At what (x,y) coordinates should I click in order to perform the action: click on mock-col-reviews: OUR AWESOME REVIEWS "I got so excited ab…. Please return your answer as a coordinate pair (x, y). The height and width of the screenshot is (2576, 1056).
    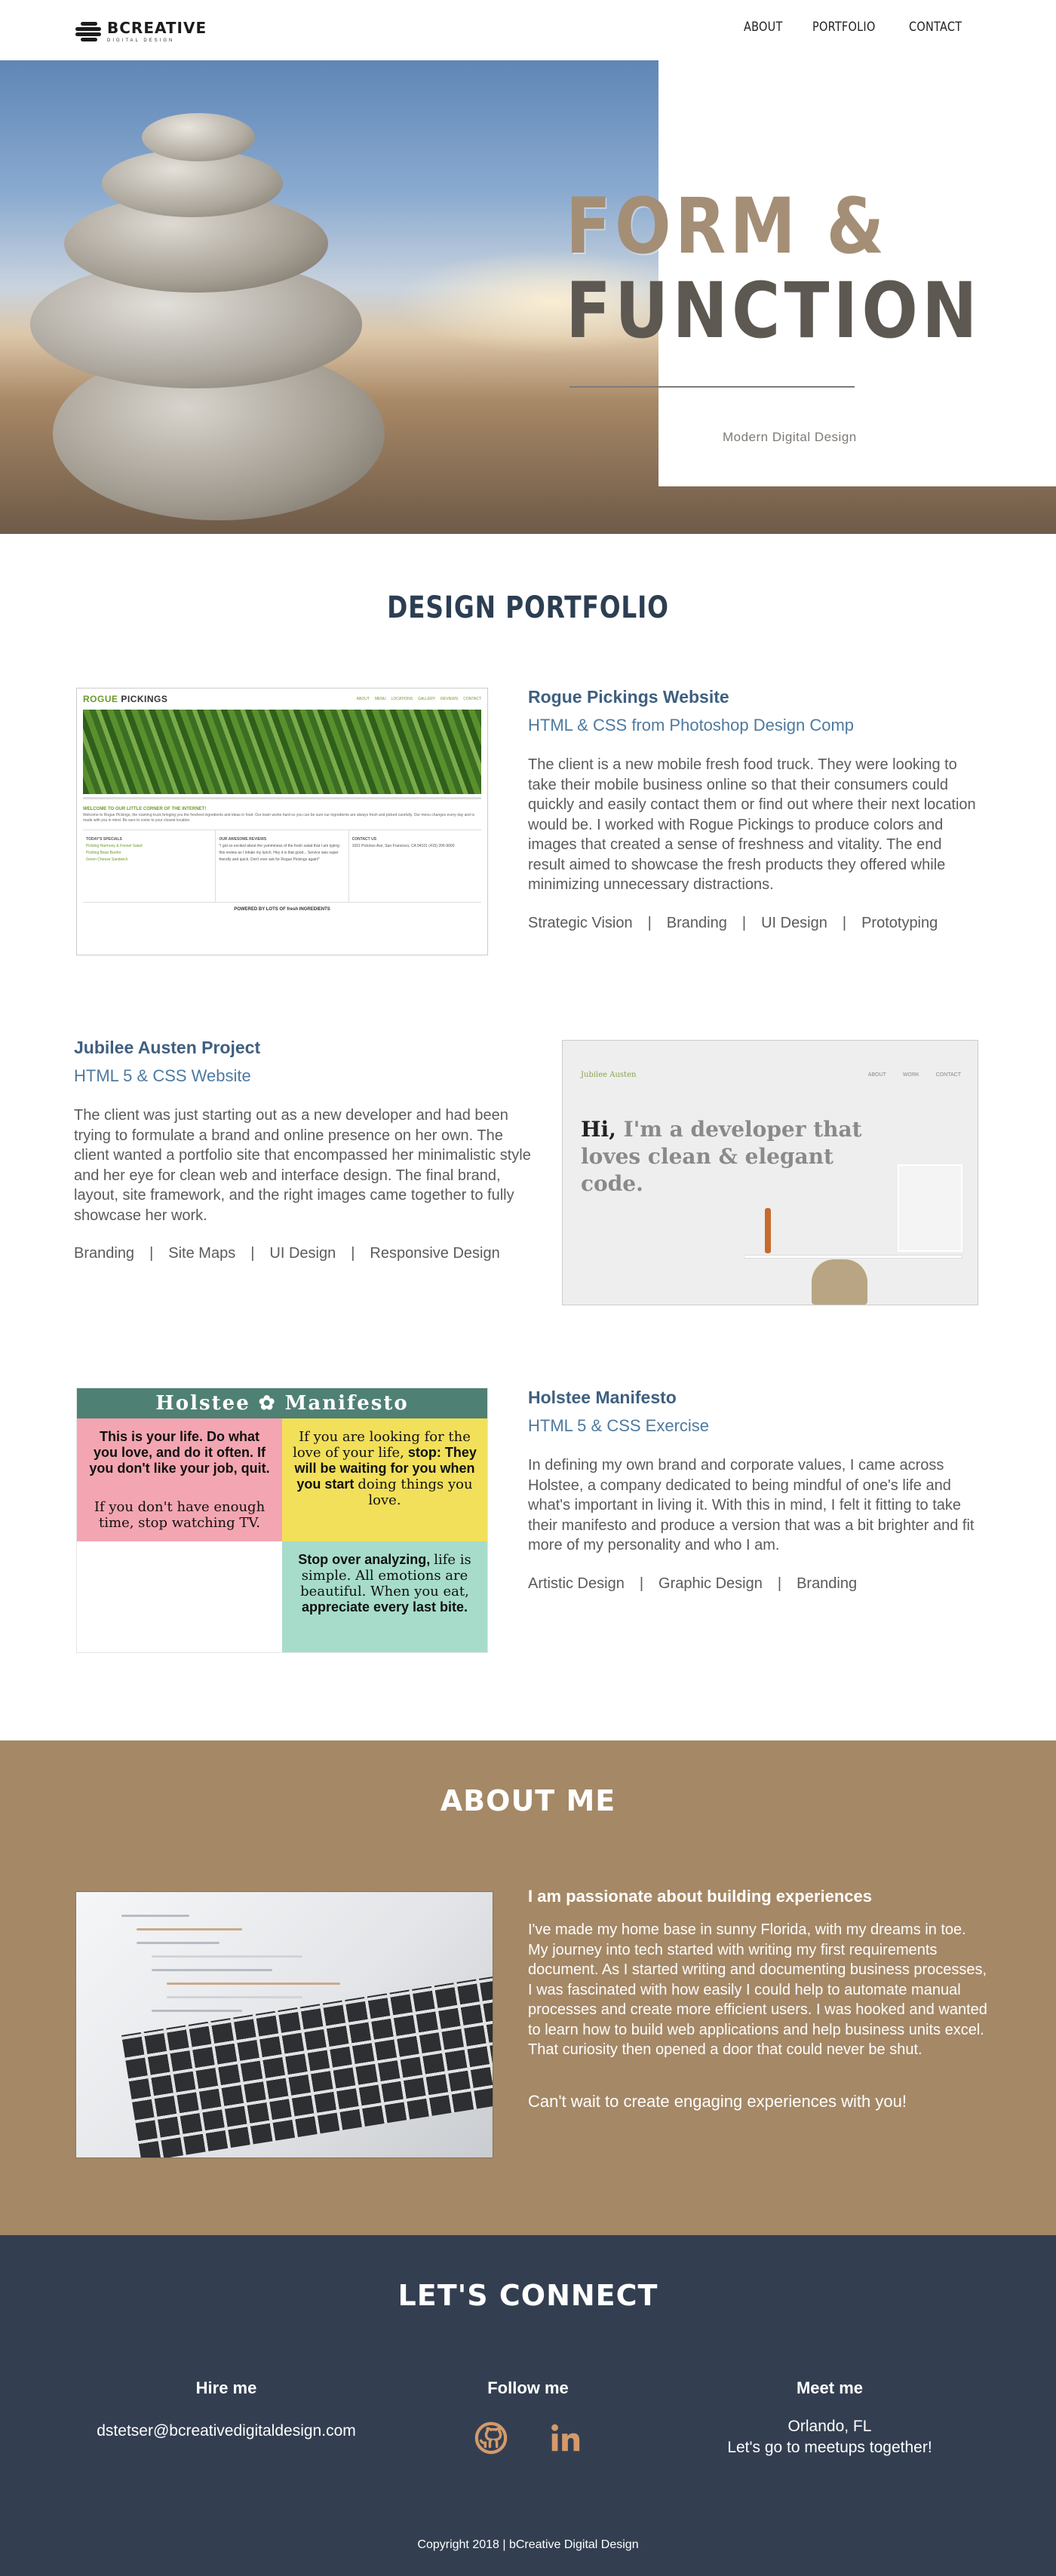
    Looking at the image, I should click on (282, 866).